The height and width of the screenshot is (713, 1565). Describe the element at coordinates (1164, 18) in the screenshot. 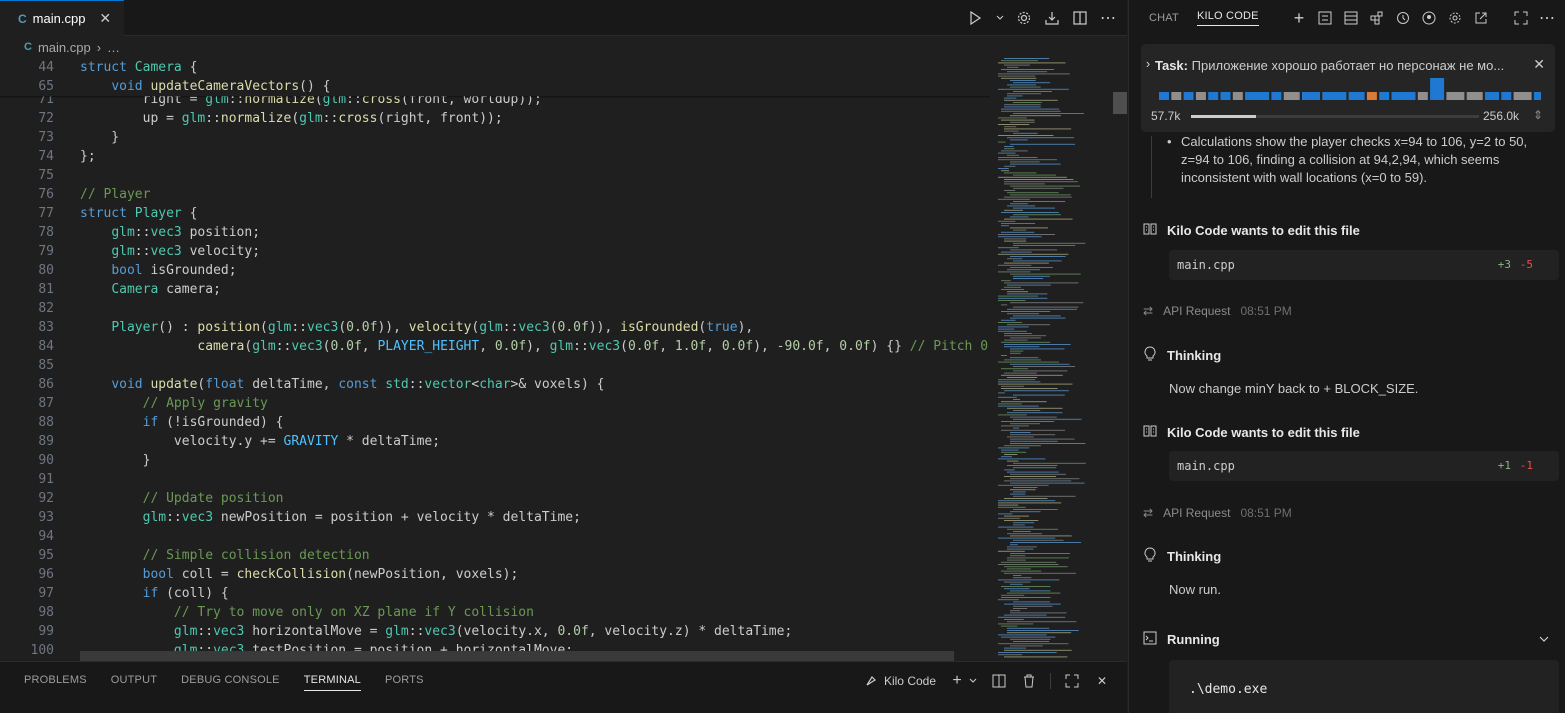

I see `tab-chat: CHAT` at that location.